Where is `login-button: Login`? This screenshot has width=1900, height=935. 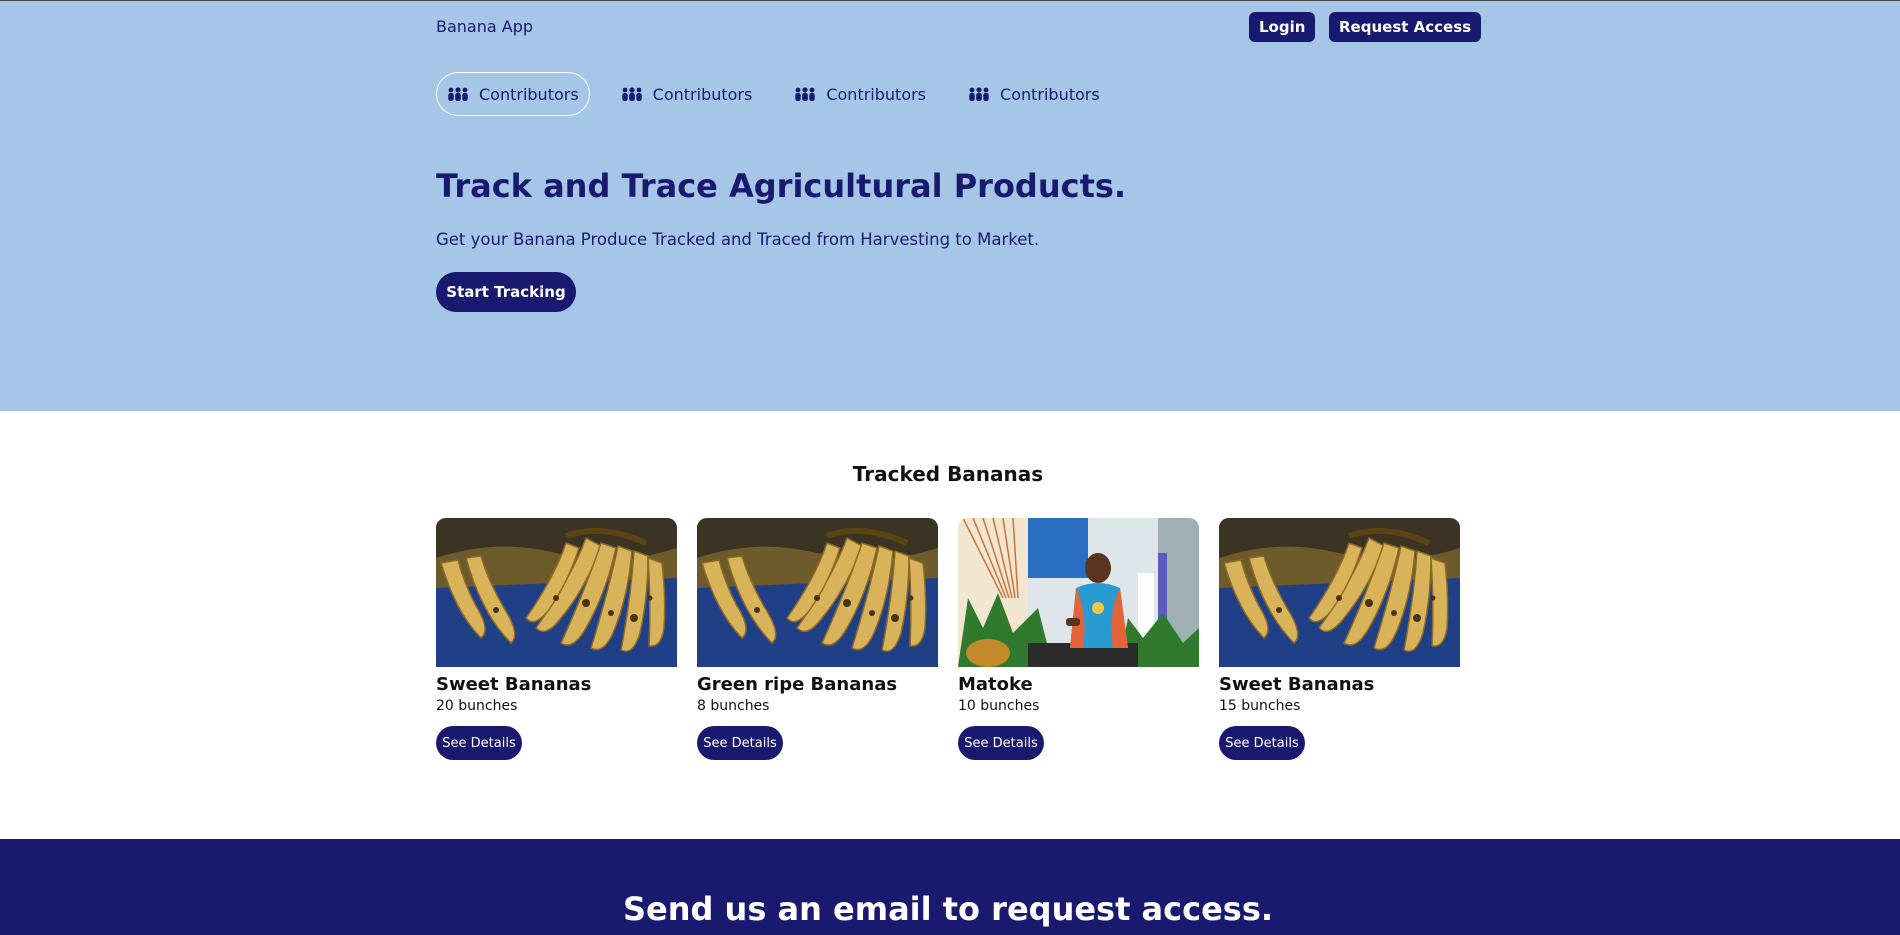 login-button: Login is located at coordinates (1282, 27).